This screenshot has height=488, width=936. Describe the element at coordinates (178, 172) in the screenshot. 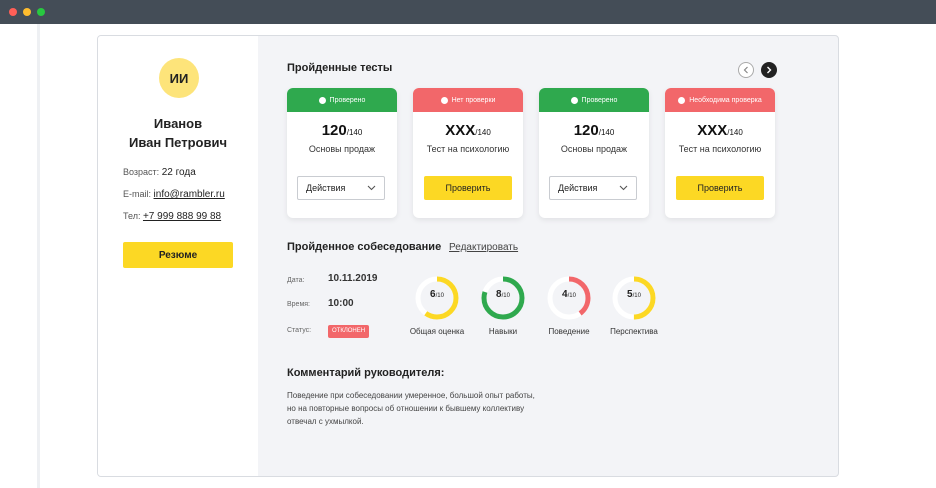

I see `age-value: 22 года` at that location.